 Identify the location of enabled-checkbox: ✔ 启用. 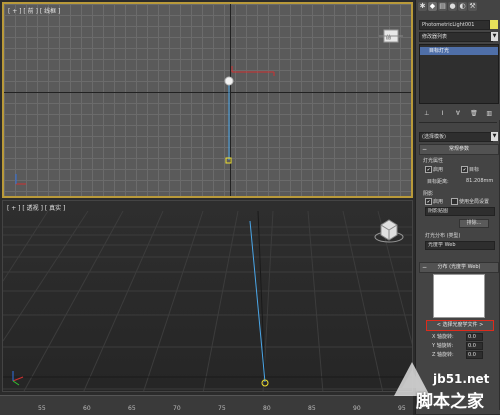
(434, 169).